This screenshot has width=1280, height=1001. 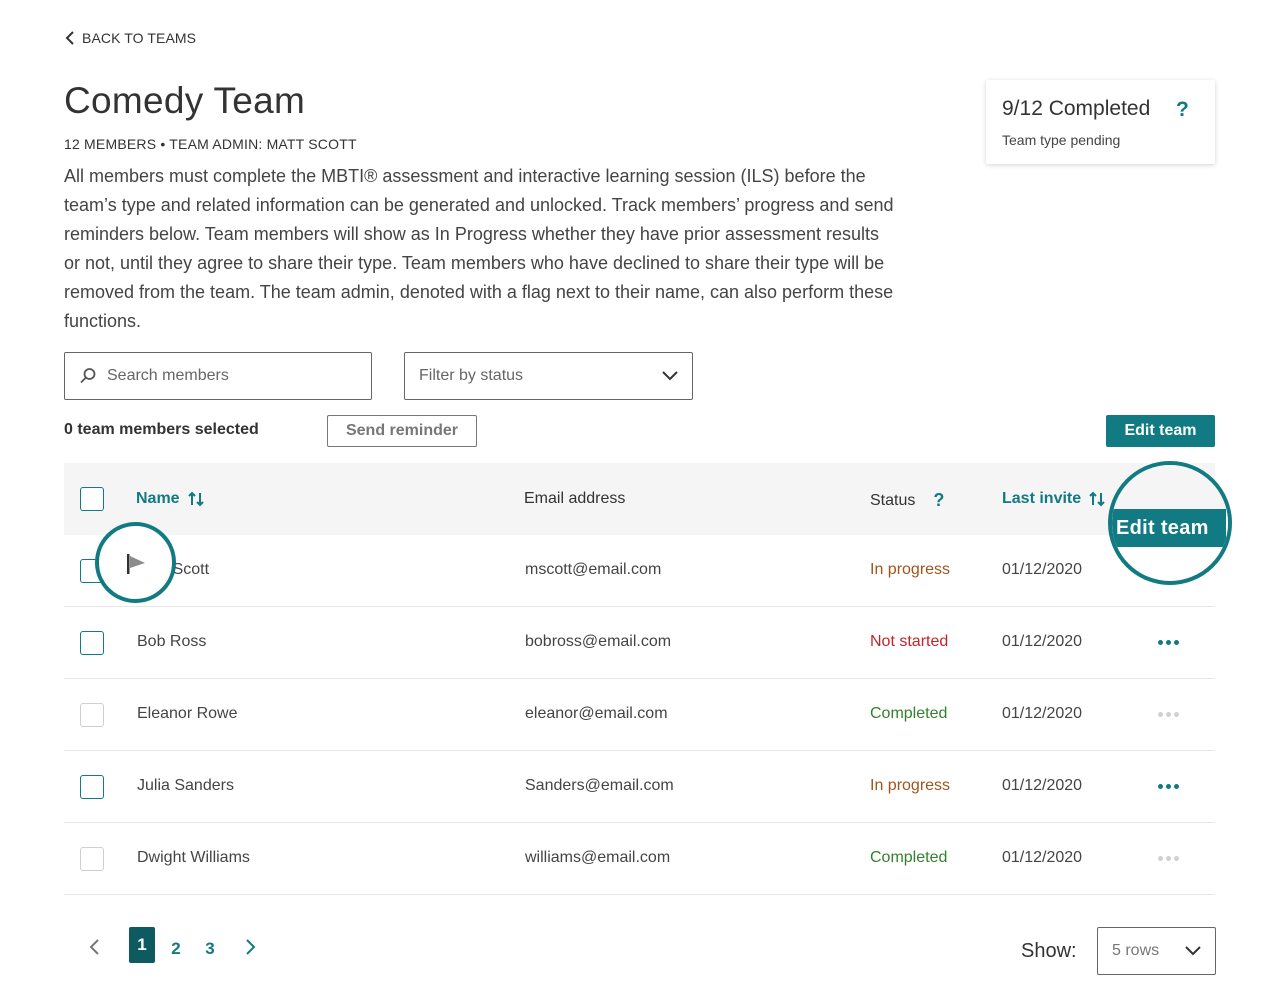 I want to click on member-email: williams@email.com, so click(x=598, y=857).